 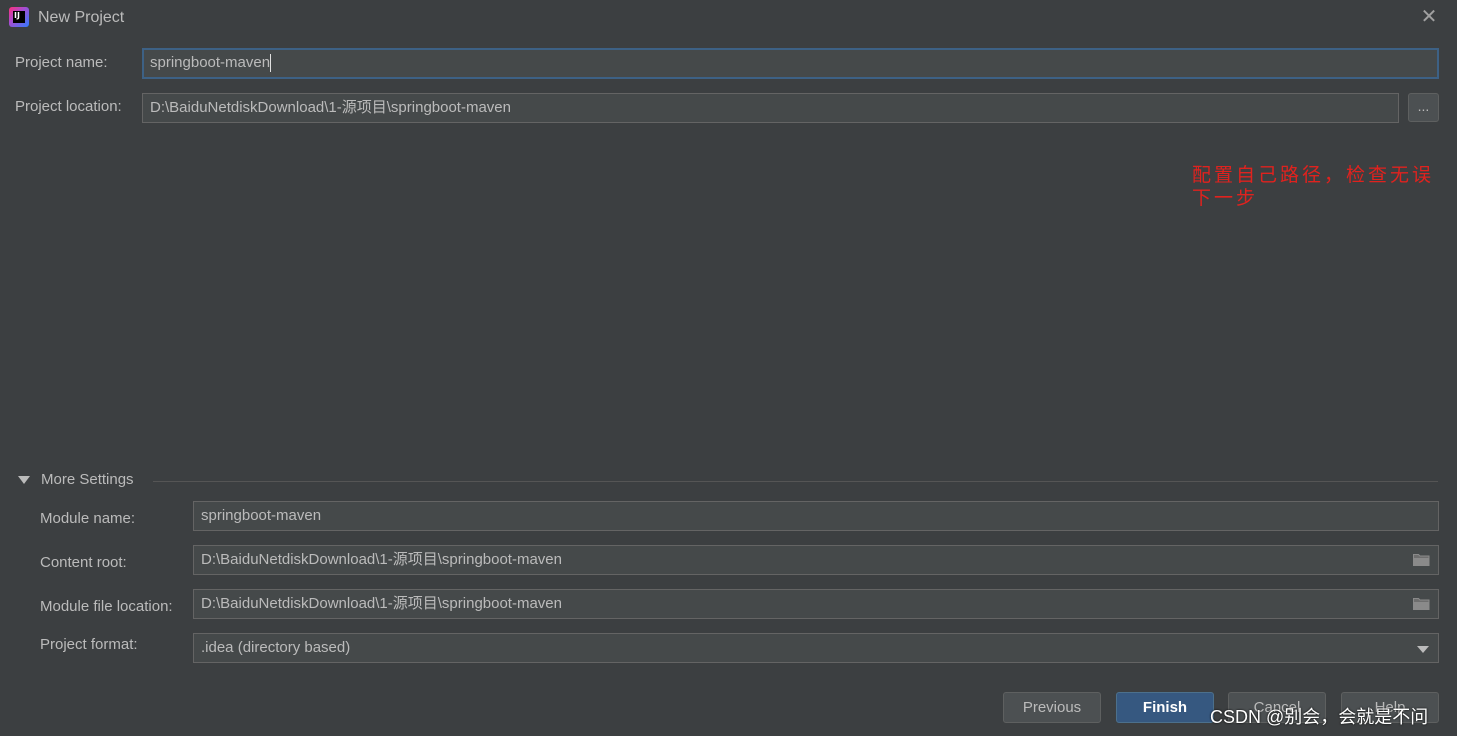 I want to click on project-format-select: .idea (directory based), so click(x=816, y=648).